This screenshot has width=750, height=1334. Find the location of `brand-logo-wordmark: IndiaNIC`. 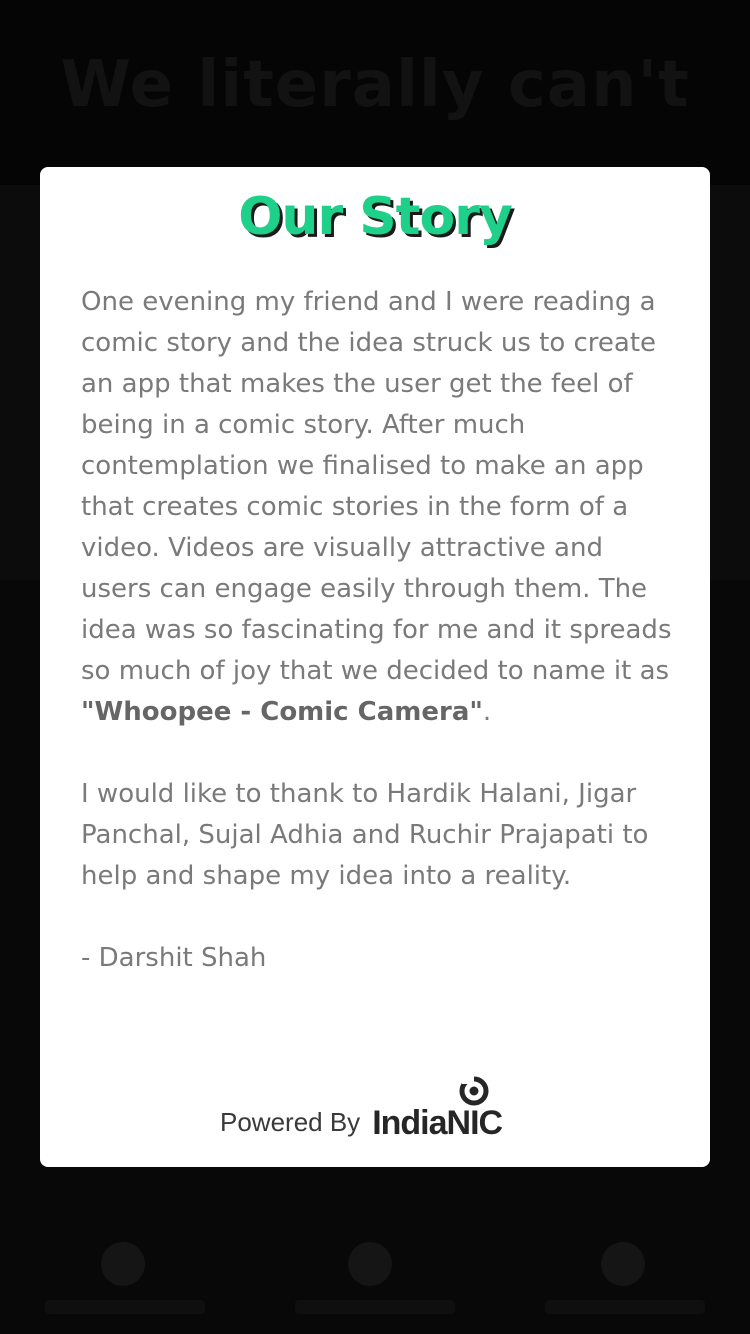

brand-logo-wordmark: IndiaNIC is located at coordinates (437, 1110).